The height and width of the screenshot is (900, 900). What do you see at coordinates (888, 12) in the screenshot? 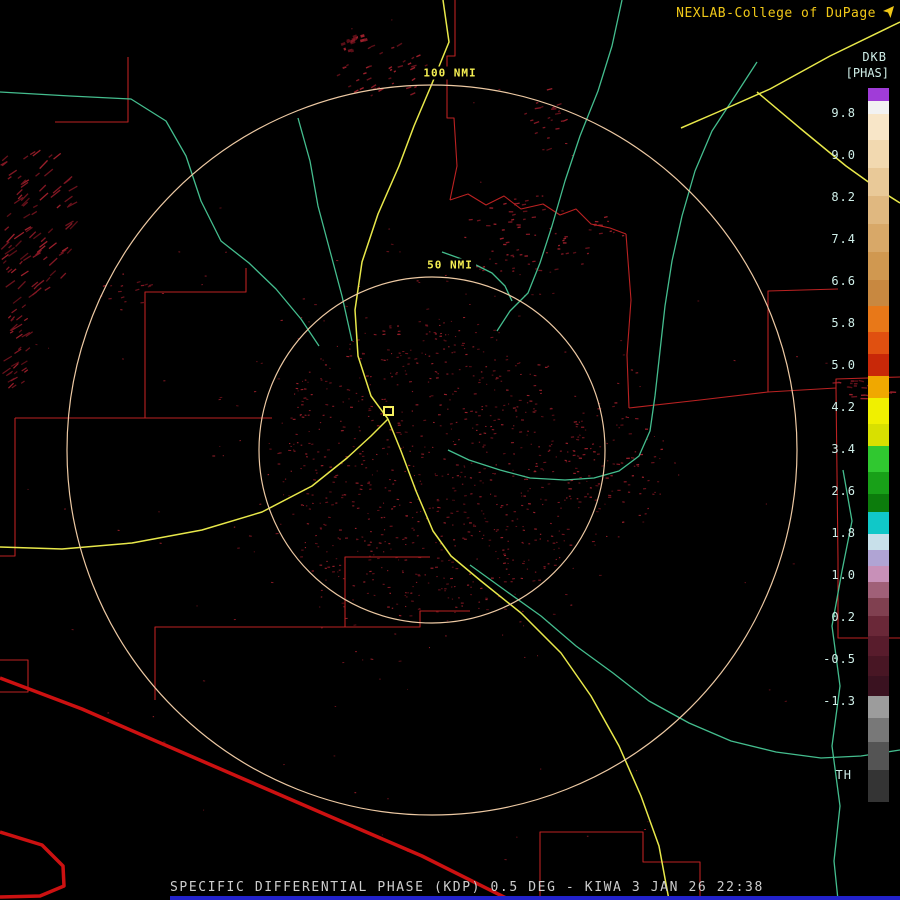
I see `cursor-icon` at bounding box center [888, 12].